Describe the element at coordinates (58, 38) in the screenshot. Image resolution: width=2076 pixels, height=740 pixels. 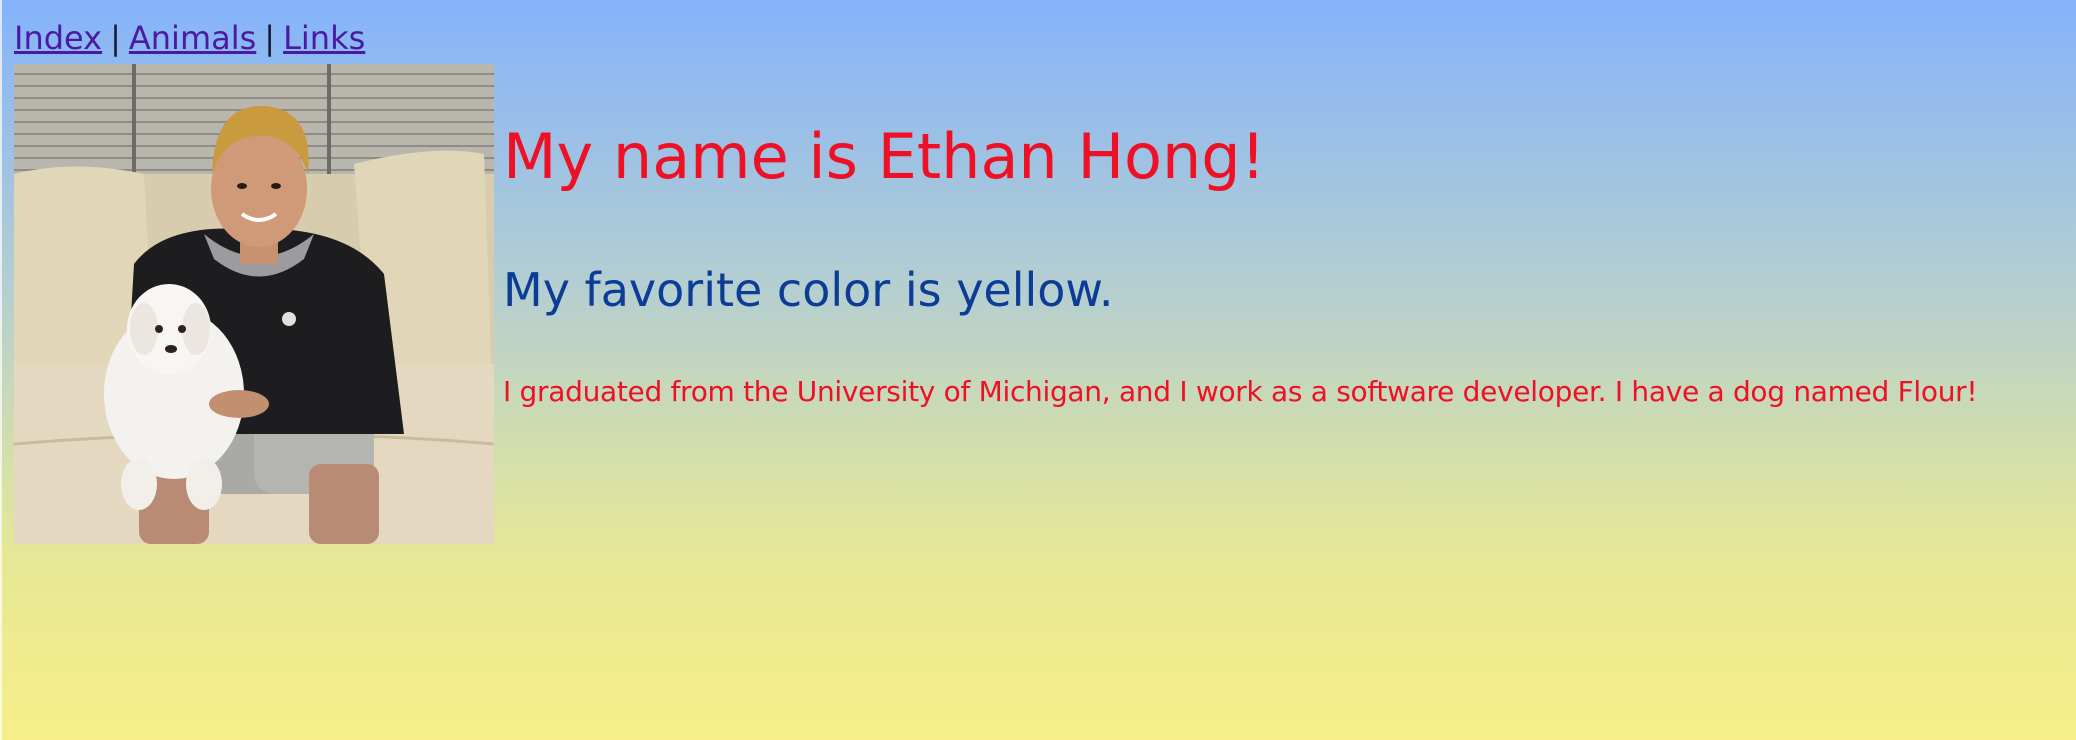
I see `nav-link-index: Index` at that location.